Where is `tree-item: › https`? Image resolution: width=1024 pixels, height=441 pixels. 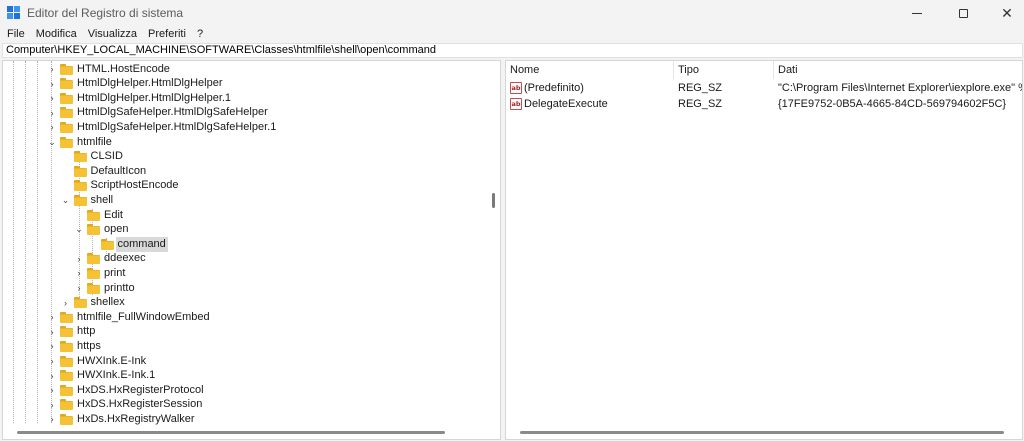
tree-item: › https is located at coordinates (246, 346).